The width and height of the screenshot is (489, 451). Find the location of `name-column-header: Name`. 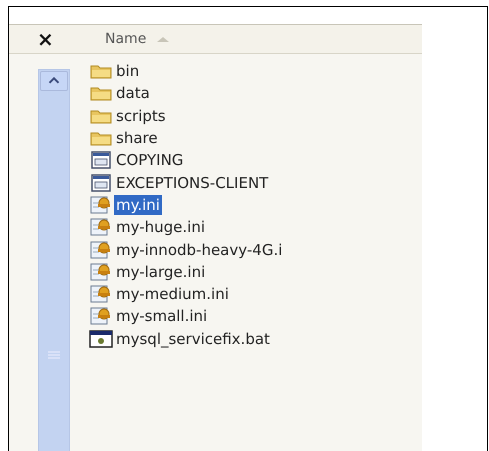

name-column-header: Name is located at coordinates (118, 39).